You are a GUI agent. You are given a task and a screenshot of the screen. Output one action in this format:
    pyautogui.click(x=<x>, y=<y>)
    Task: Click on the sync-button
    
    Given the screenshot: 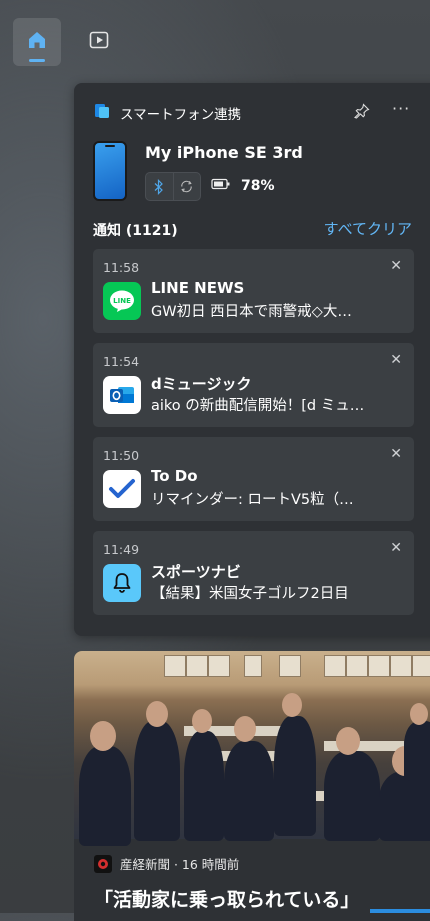 What is the action you would take?
    pyautogui.click(x=187, y=186)
    